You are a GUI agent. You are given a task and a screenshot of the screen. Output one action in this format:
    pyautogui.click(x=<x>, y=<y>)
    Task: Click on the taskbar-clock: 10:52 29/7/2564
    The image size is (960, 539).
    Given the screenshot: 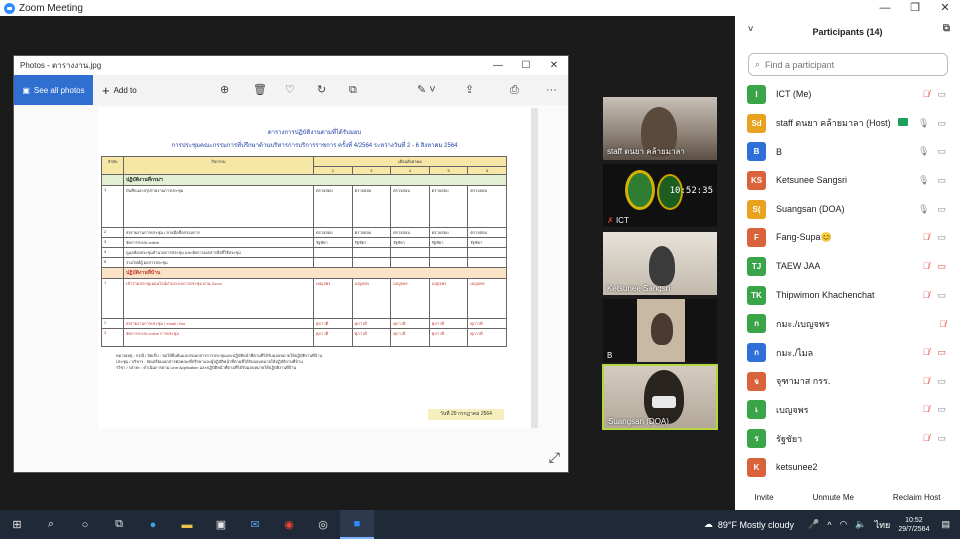 What is the action you would take?
    pyautogui.click(x=913, y=525)
    